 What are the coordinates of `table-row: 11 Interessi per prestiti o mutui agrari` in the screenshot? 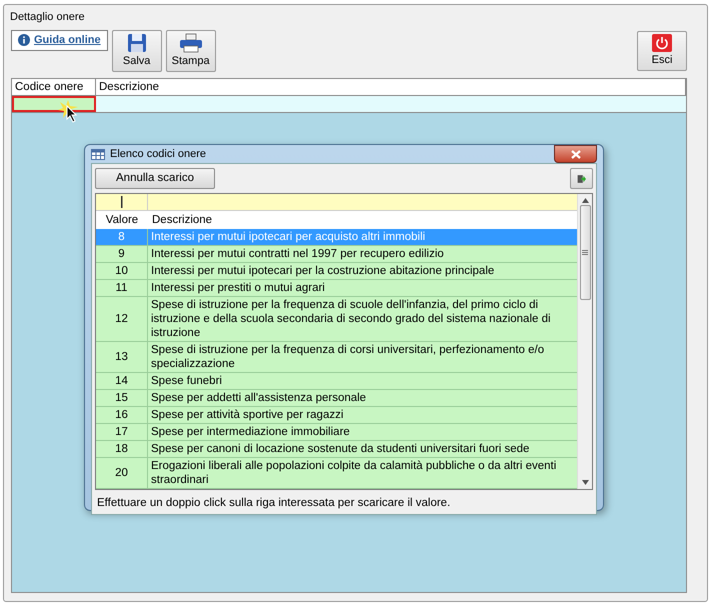 It's located at (336, 288).